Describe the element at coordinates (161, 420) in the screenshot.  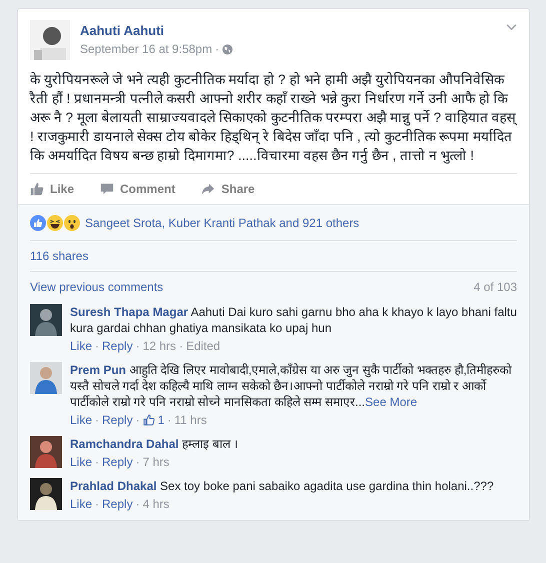
I see `like-count: 1` at that location.